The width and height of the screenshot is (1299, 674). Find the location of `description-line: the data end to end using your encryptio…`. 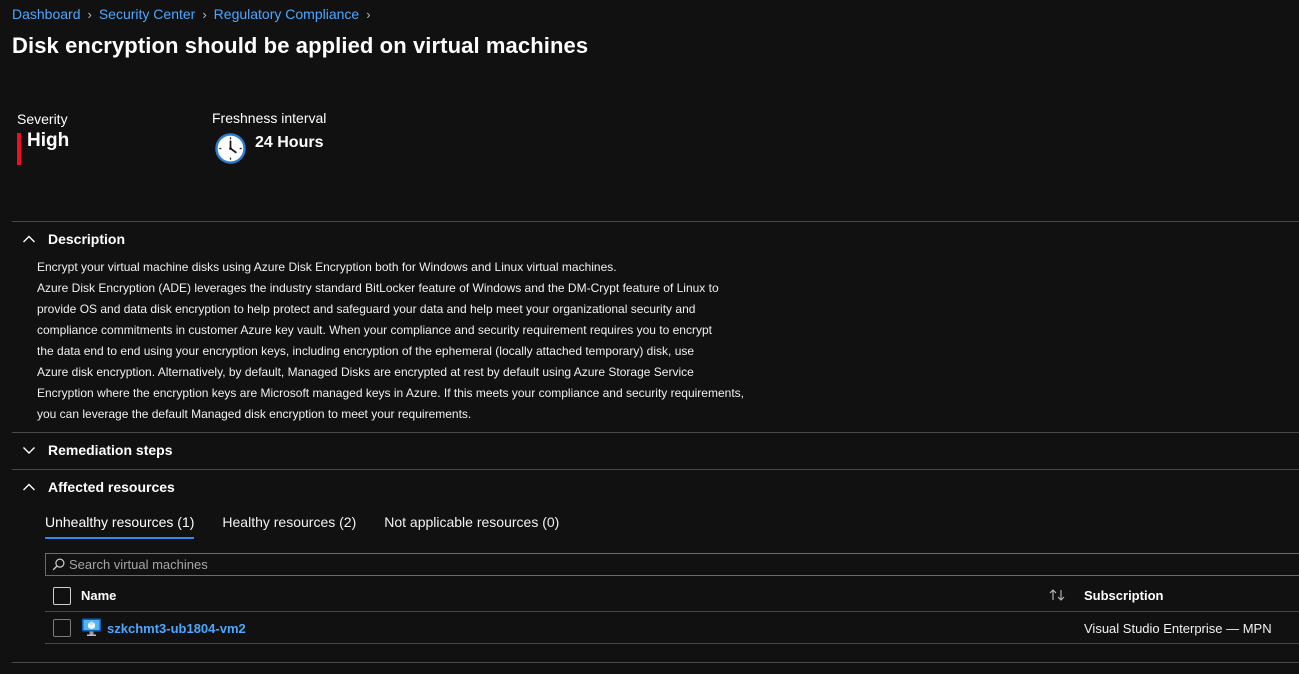

description-line: the data end to end using your encryptio… is located at coordinates (366, 351).